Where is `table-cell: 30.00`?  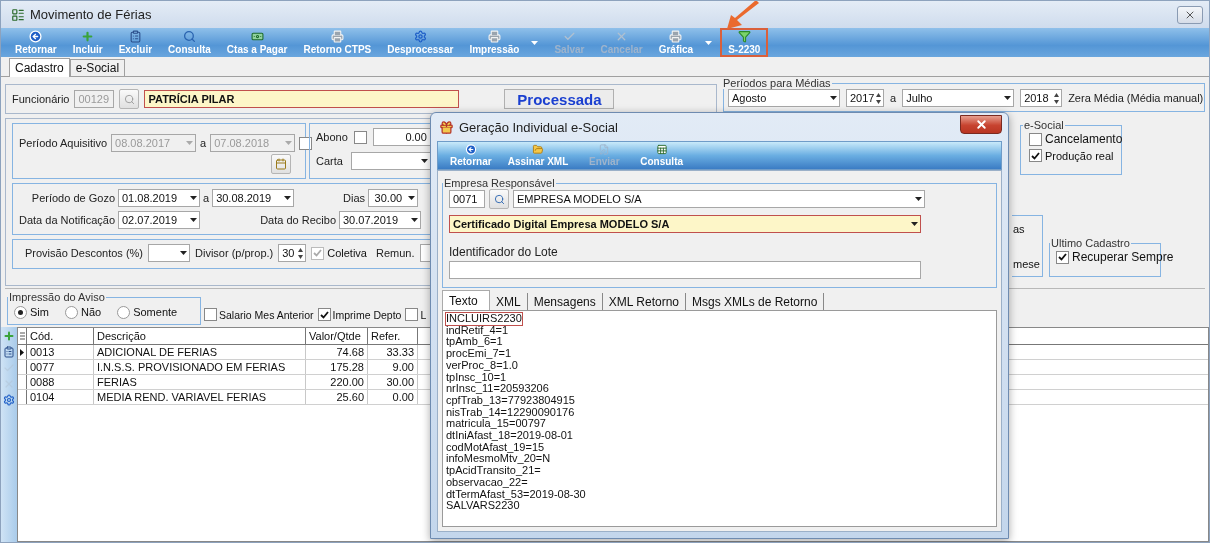 table-cell: 30.00 is located at coordinates (393, 382).